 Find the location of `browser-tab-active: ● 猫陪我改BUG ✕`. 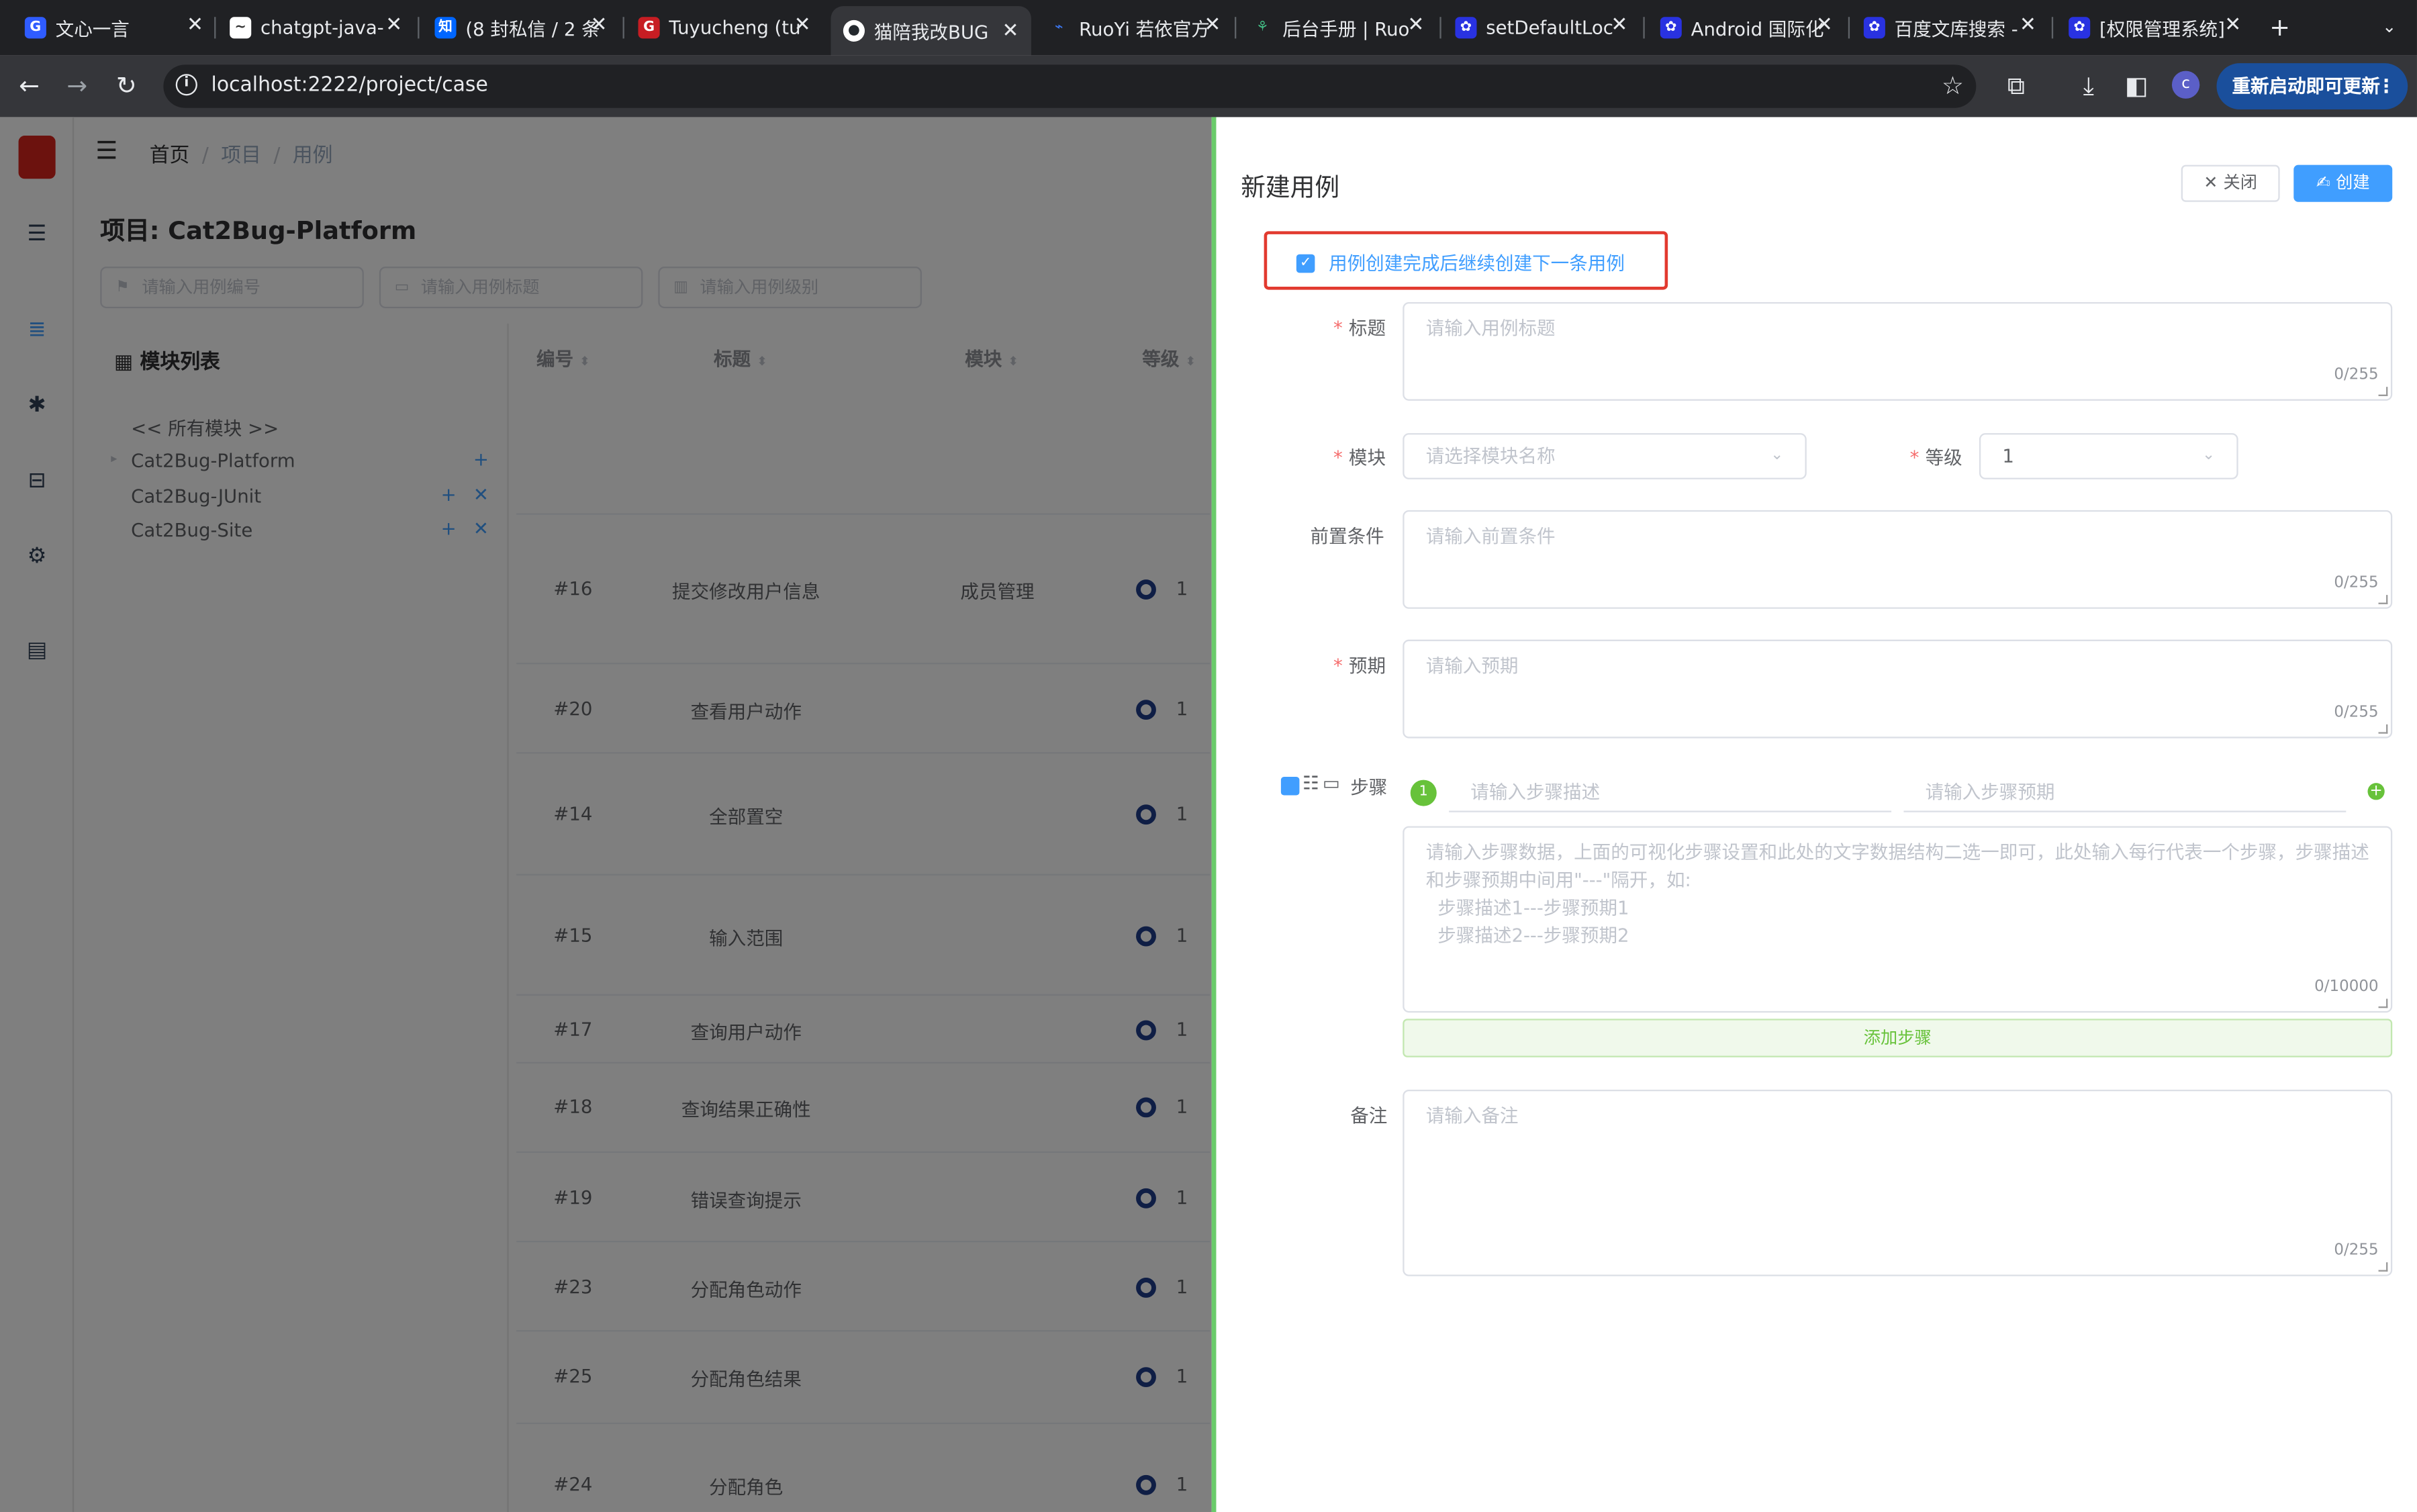

browser-tab-active: ● 猫陪我改BUG ✕ is located at coordinates (931, 31).